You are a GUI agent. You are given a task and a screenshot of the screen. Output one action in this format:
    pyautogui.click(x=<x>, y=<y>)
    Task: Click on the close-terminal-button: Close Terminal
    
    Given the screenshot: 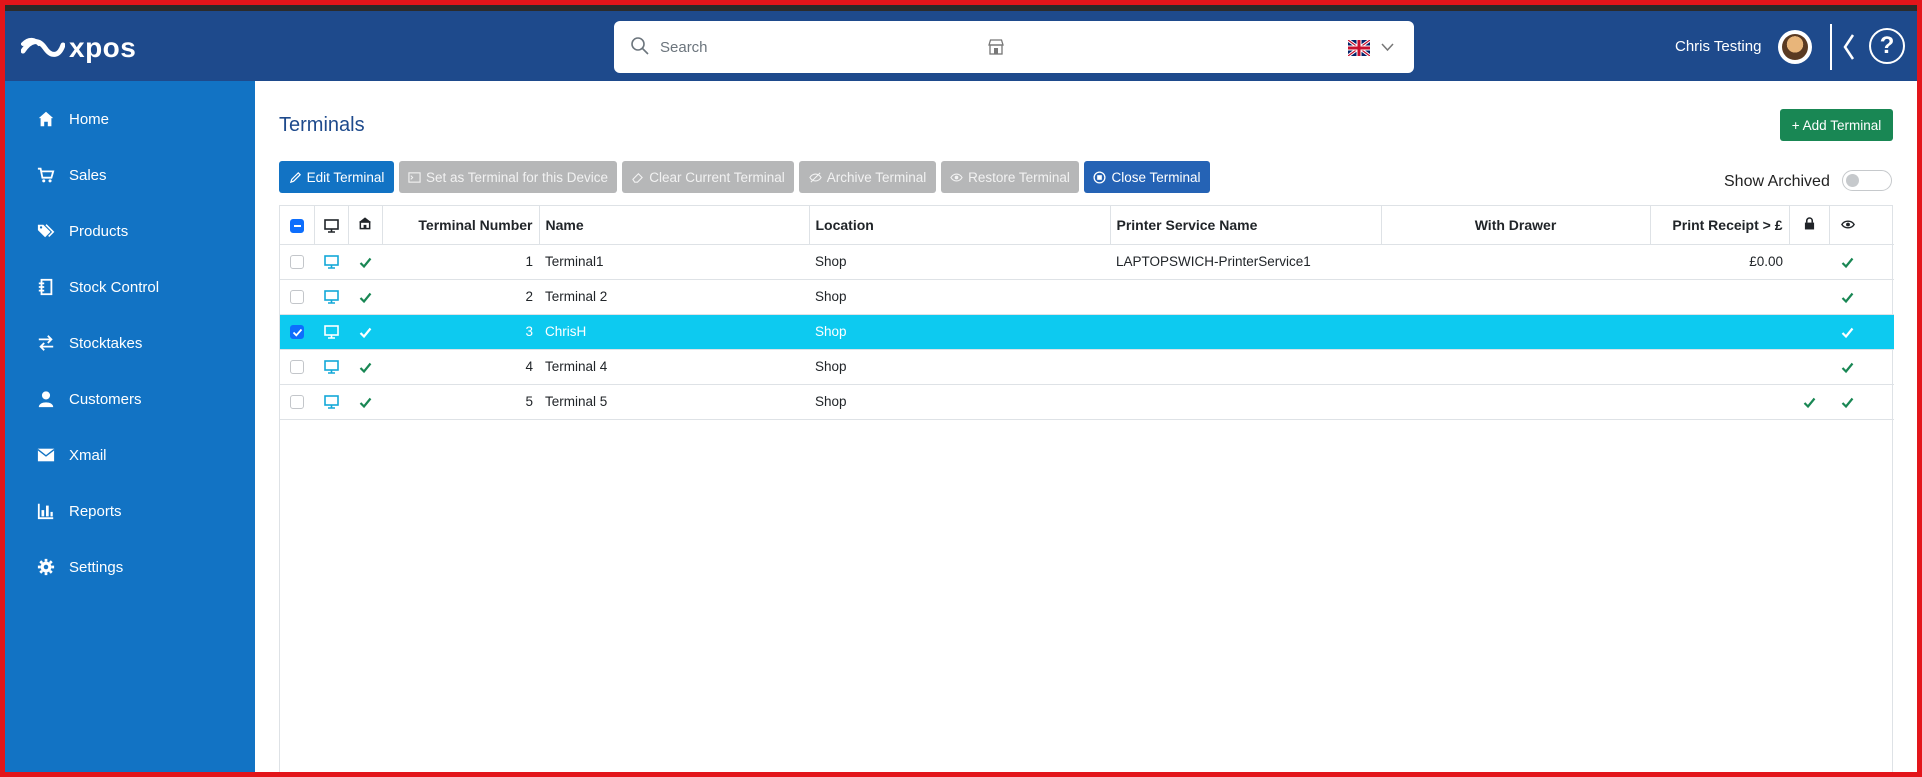 What is the action you would take?
    pyautogui.click(x=1147, y=177)
    